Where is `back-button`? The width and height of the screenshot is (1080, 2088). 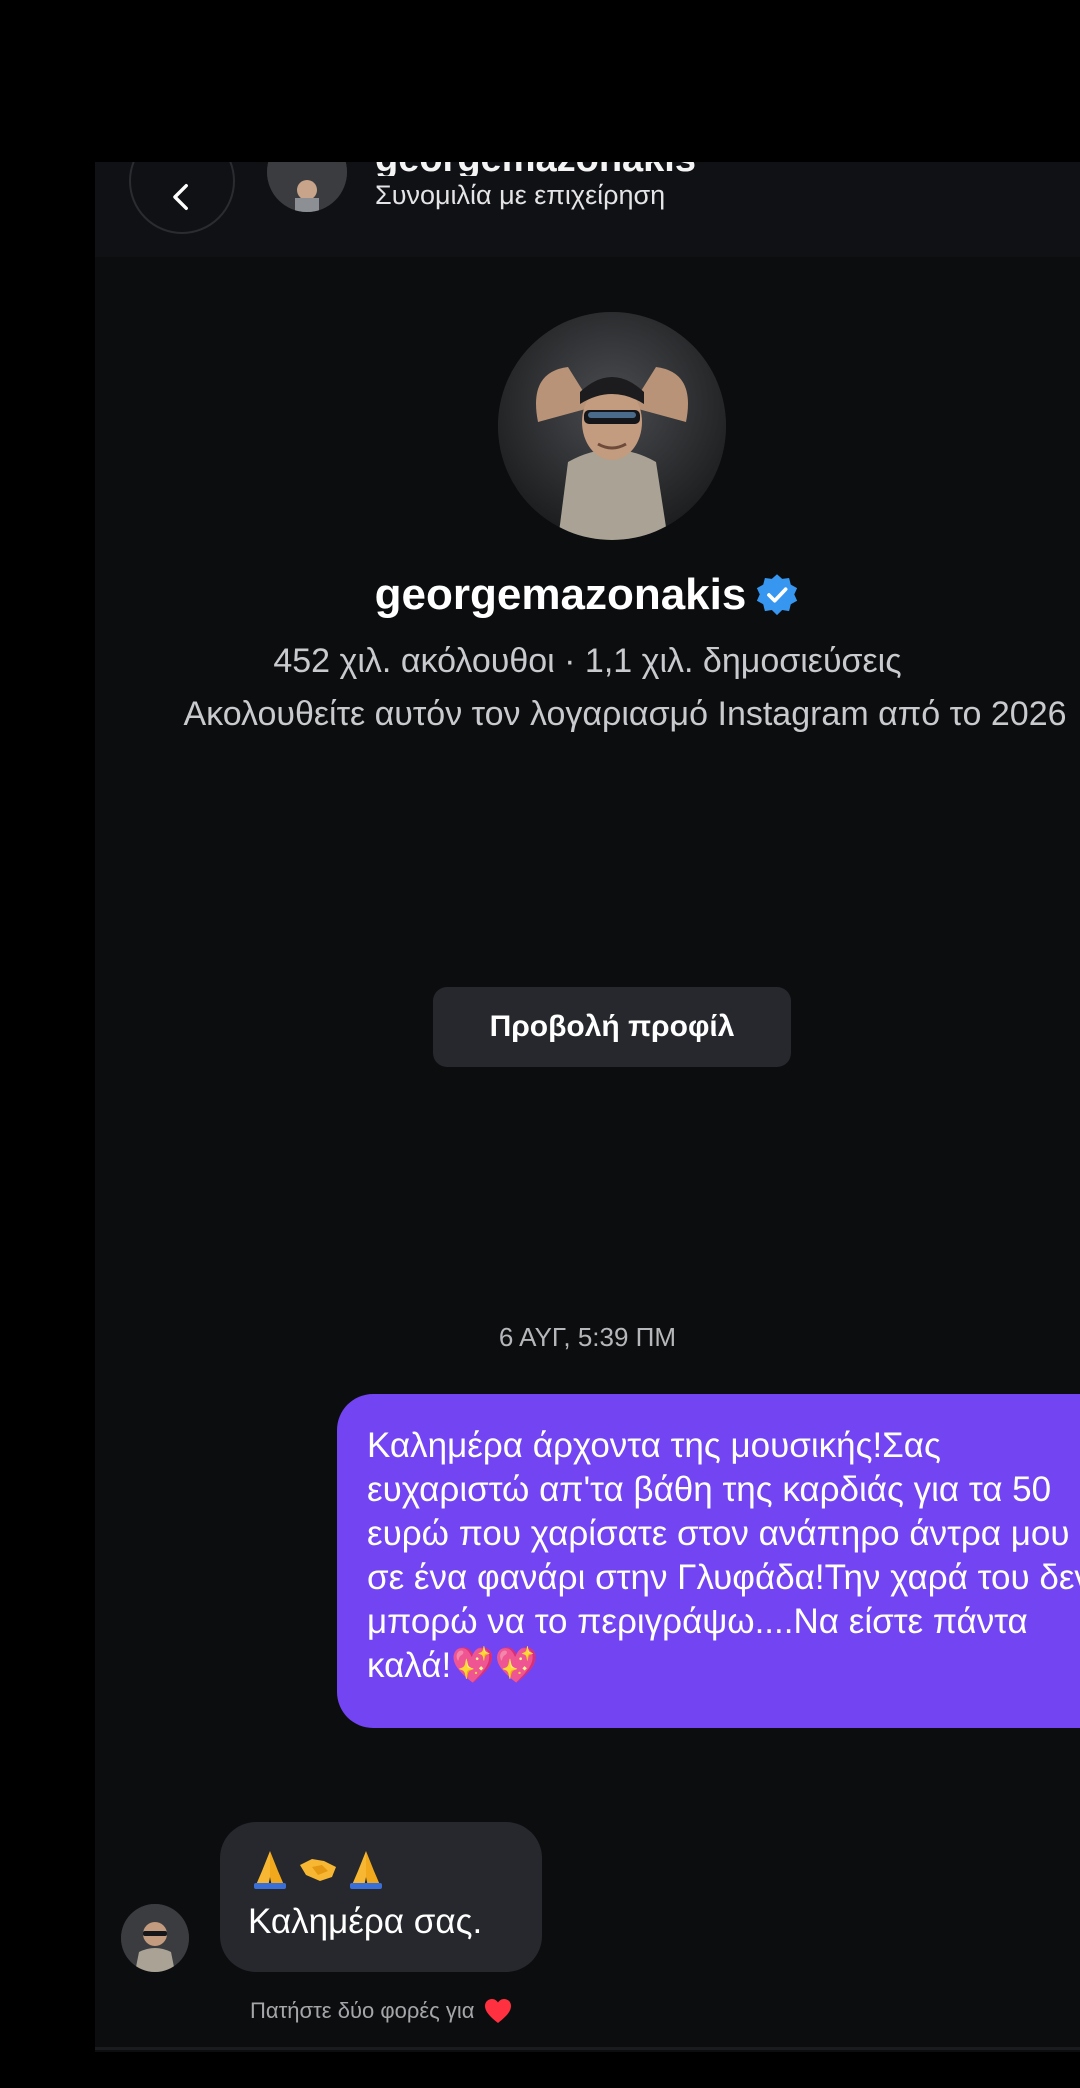 back-button is located at coordinates (182, 198).